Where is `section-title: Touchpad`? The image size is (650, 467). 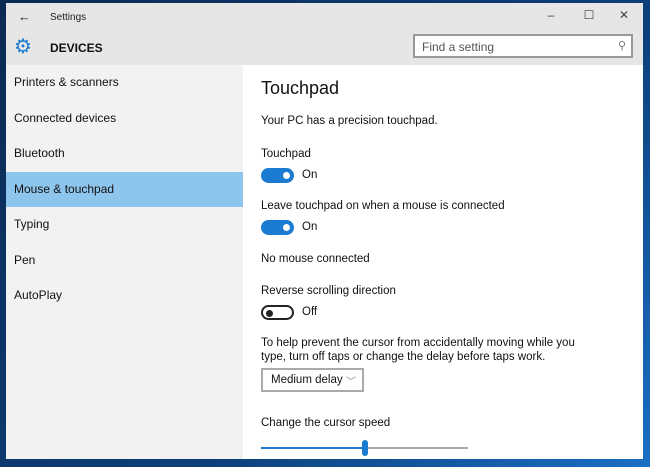
section-title: Touchpad is located at coordinates (300, 88).